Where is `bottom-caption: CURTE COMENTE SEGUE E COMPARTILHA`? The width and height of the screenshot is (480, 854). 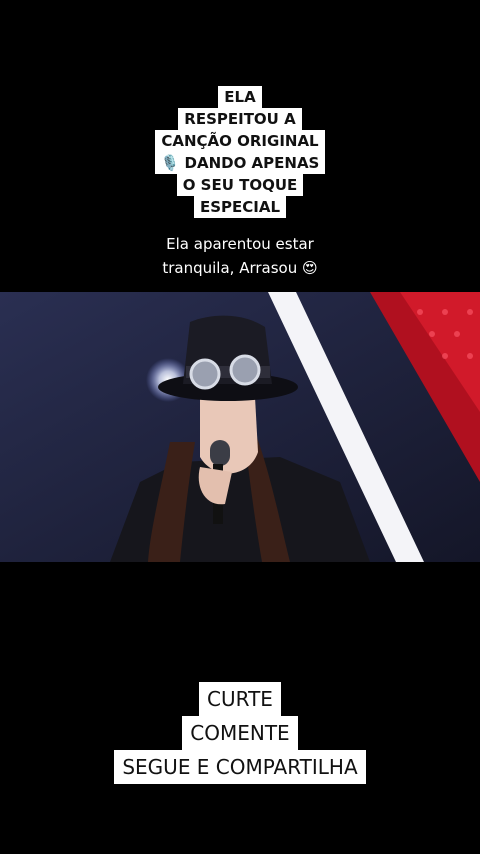
bottom-caption: CURTE COMENTE SEGUE E COMPARTILHA is located at coordinates (240, 733).